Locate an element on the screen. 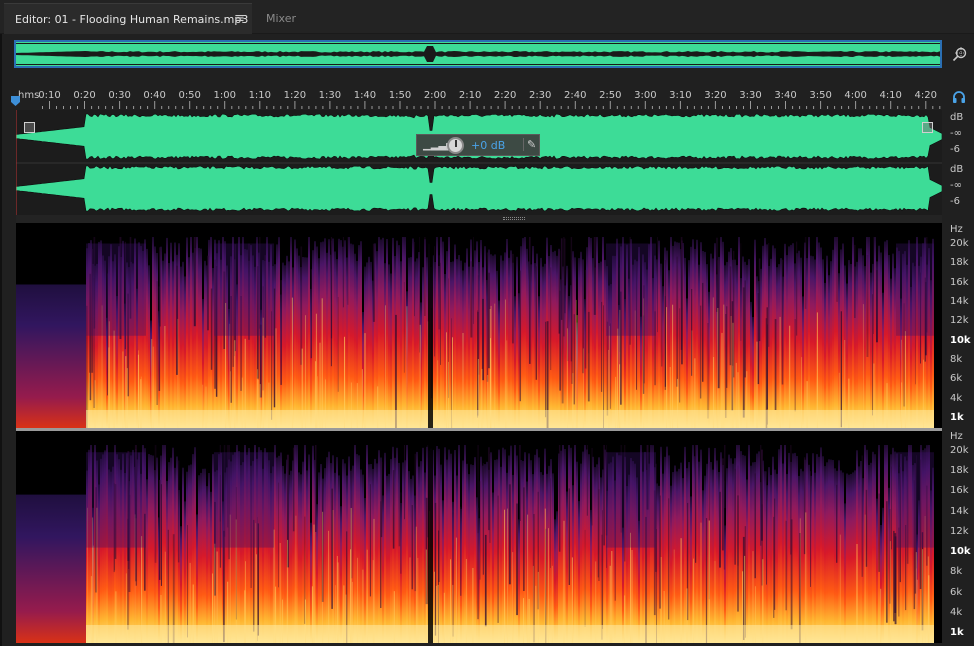  ruler-label: 3:50 is located at coordinates (820, 95).